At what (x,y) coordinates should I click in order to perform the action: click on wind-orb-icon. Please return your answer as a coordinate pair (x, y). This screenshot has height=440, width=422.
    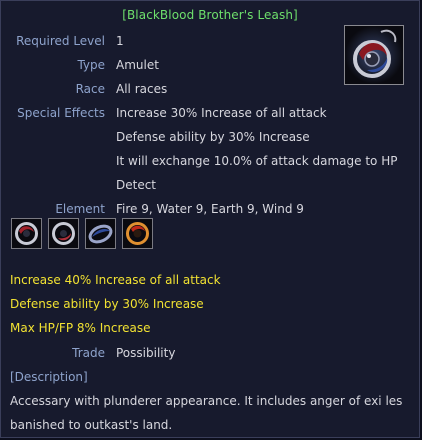
    Looking at the image, I should click on (137, 233).